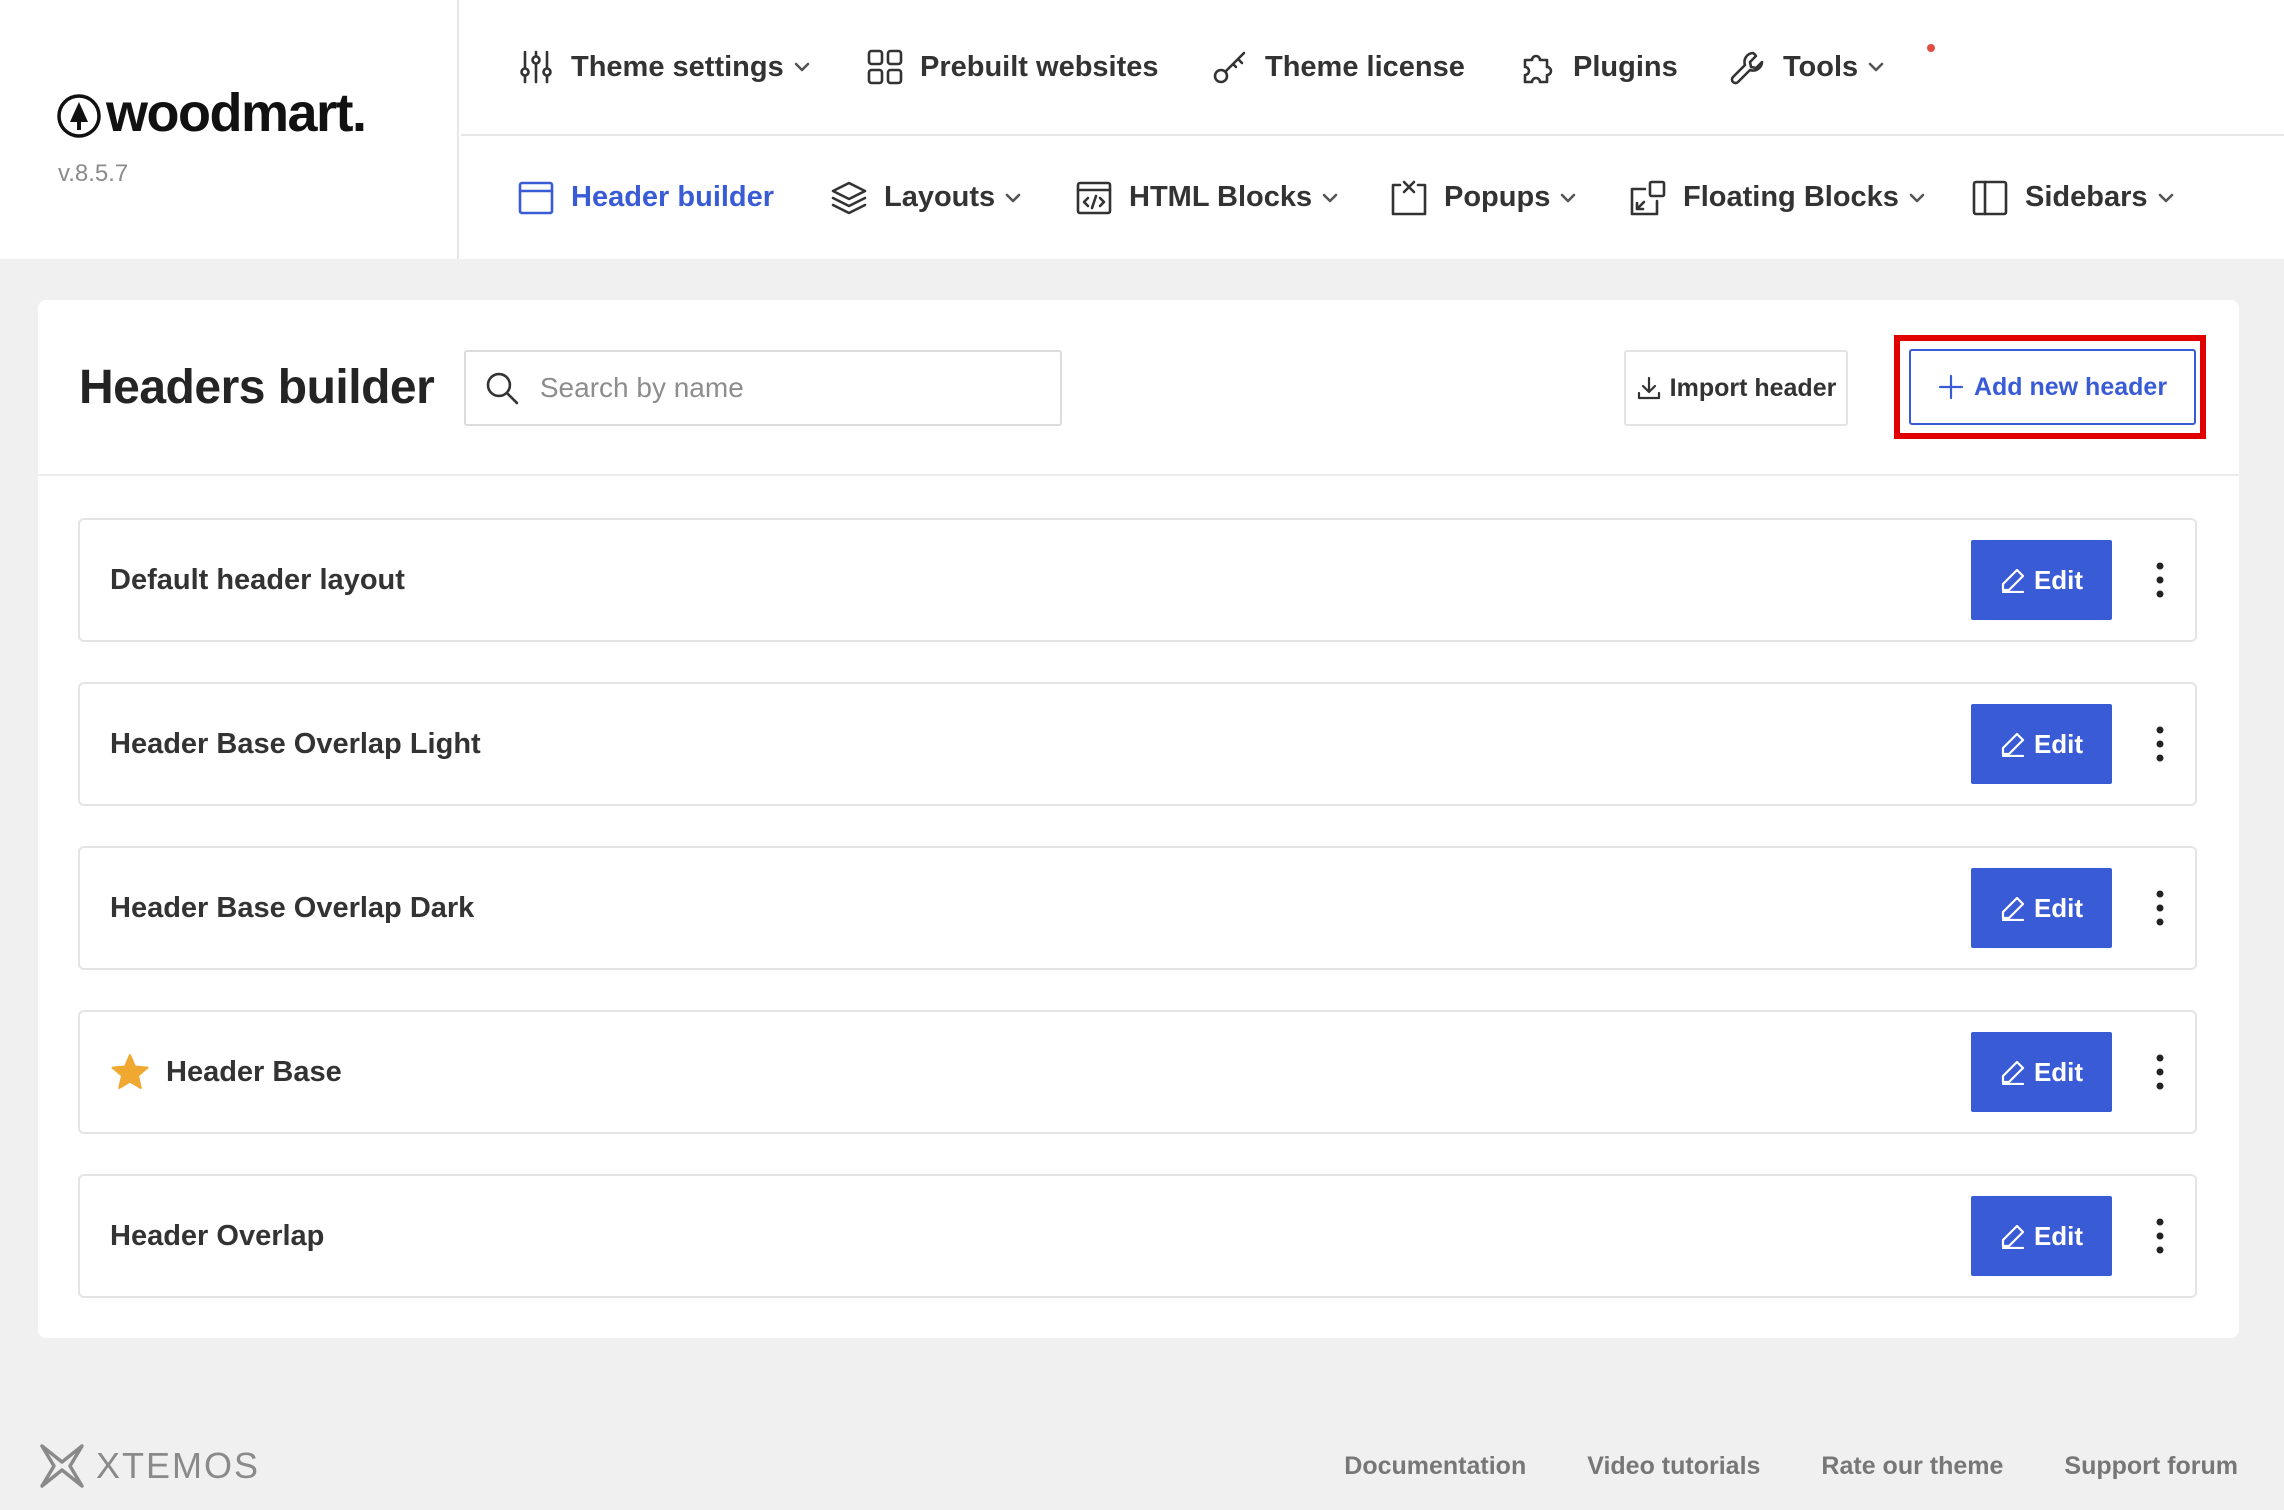 Image resolution: width=2284 pixels, height=1510 pixels. I want to click on woodmart-logo: woodmart., so click(211, 113).